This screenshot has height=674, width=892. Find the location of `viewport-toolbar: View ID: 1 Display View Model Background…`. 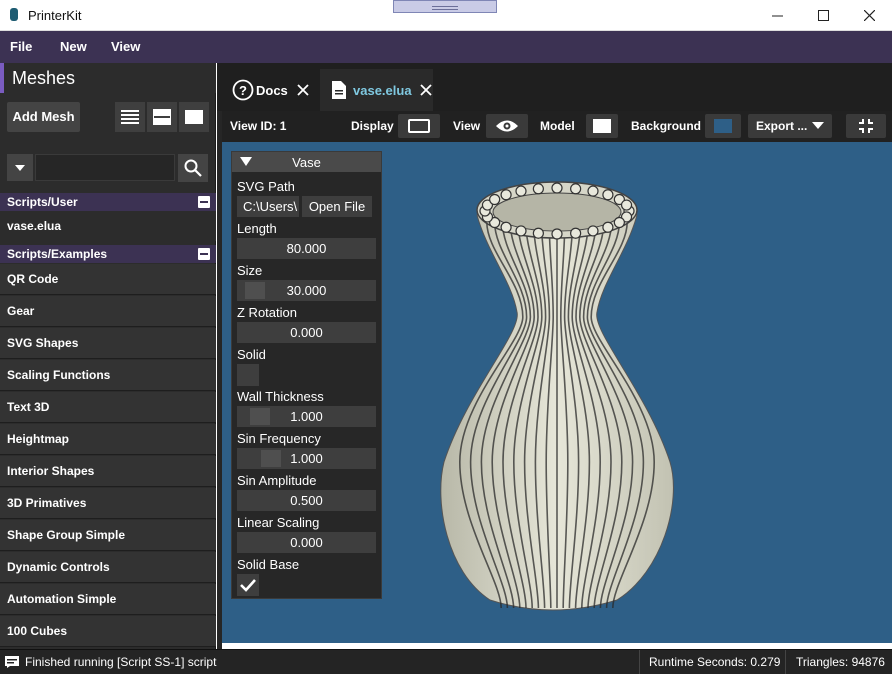

viewport-toolbar: View ID: 1 Display View Model Background… is located at coordinates (557, 126).